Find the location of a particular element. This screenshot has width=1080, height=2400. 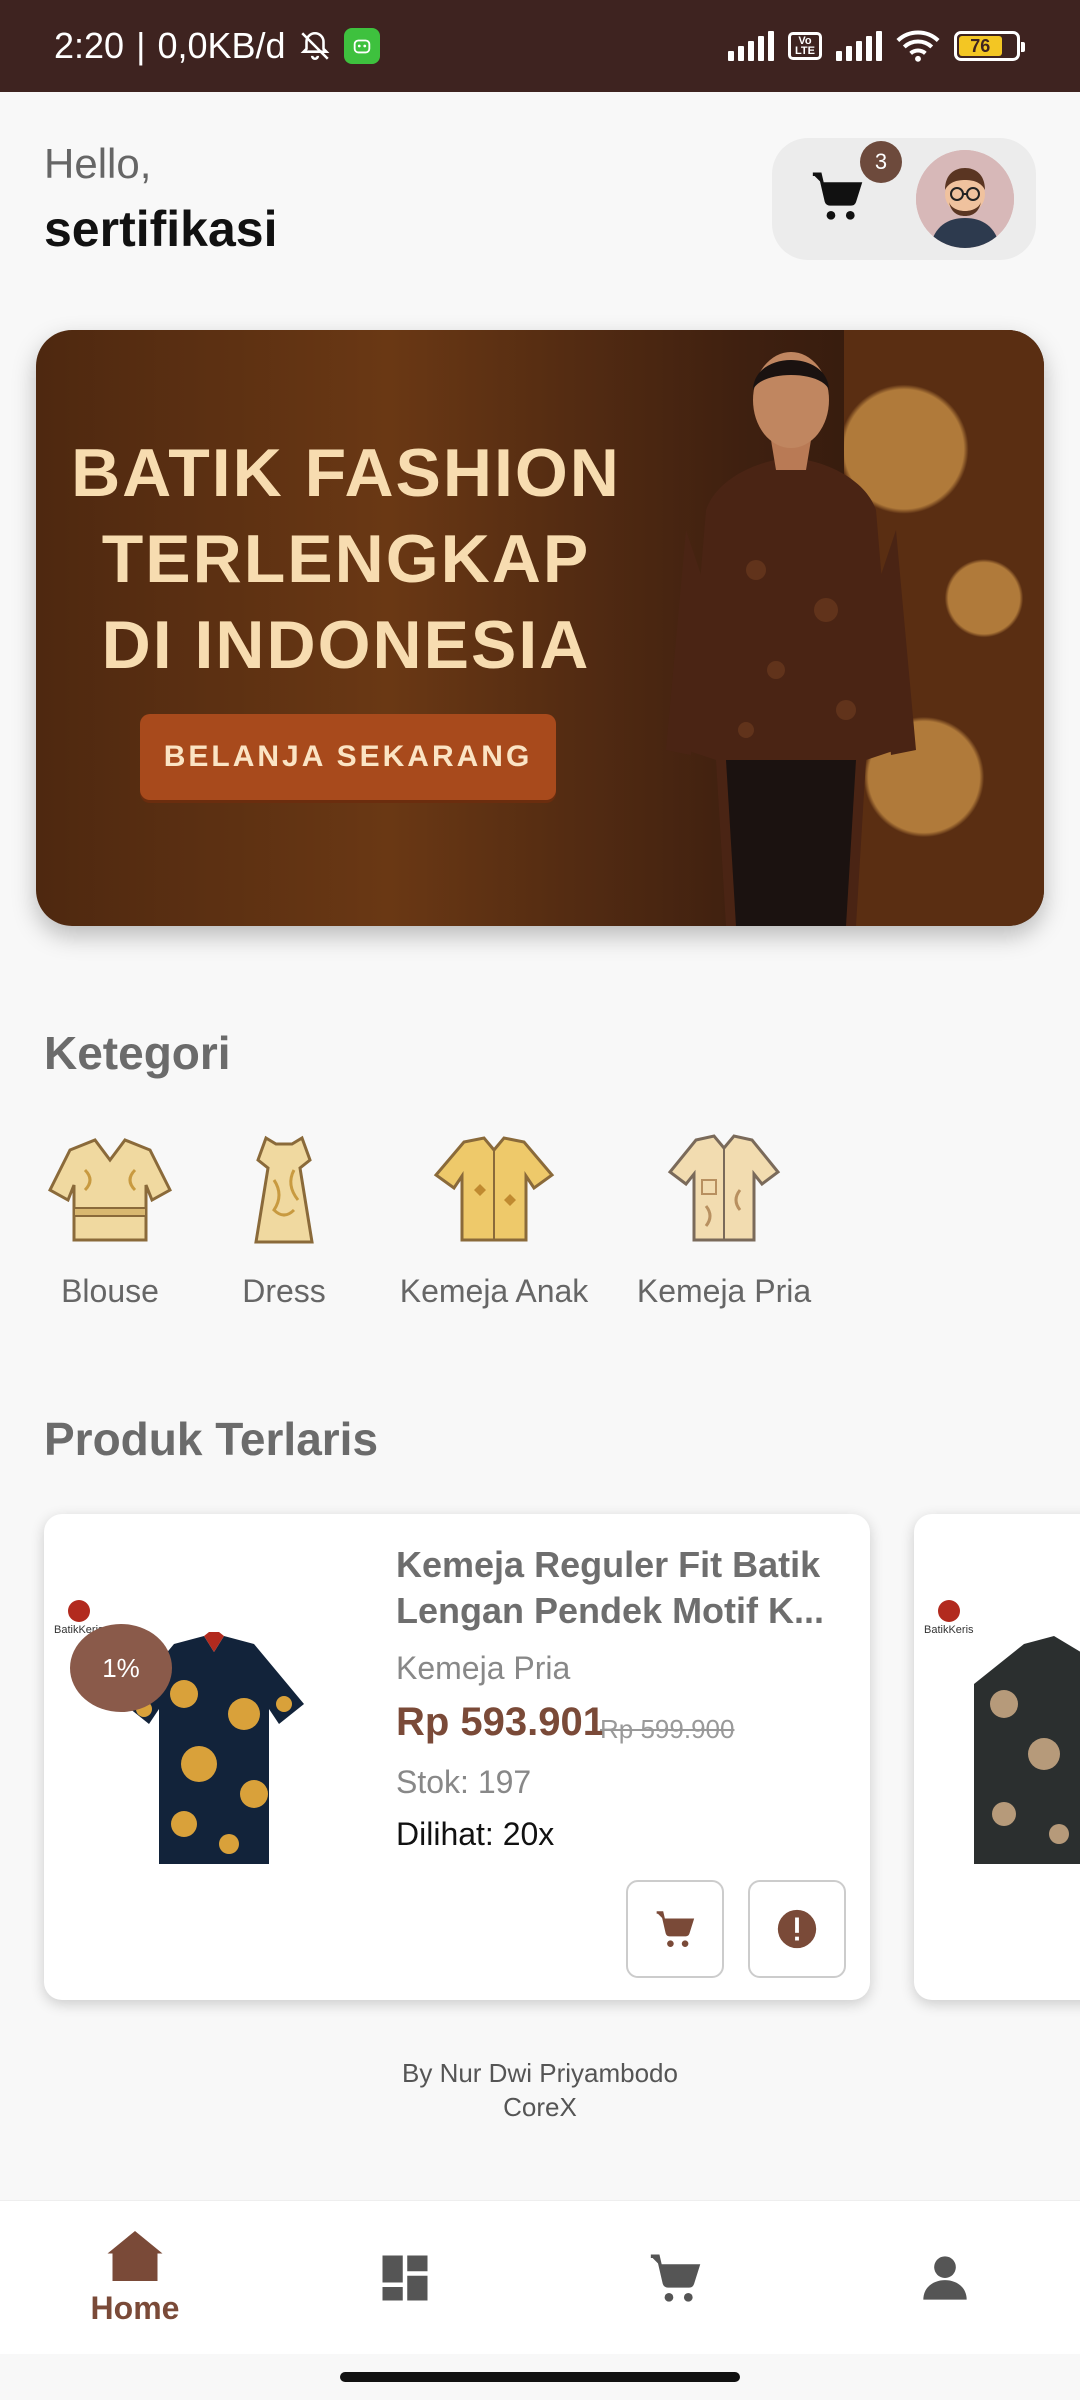

mens-shirt-icon is located at coordinates (724, 1188).